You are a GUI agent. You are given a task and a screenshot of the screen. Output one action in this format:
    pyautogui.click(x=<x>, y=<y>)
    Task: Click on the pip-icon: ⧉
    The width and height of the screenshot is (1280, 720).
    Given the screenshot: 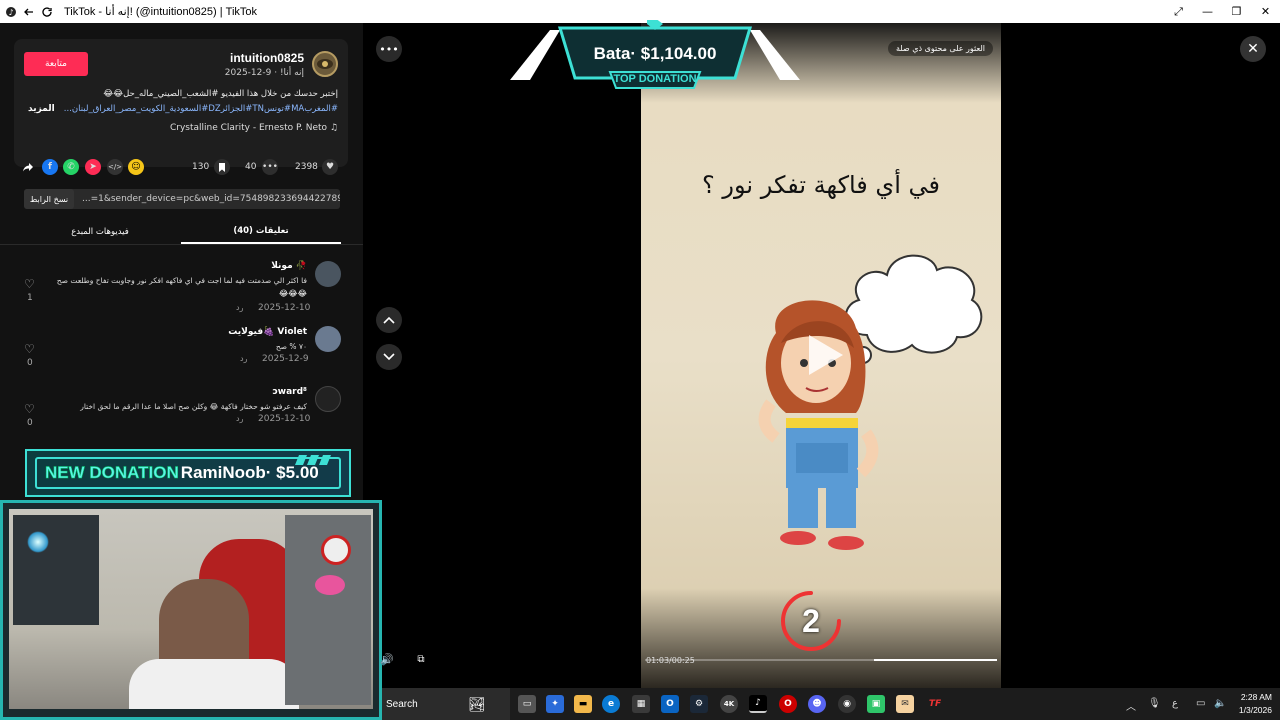 What is the action you would take?
    pyautogui.click(x=421, y=659)
    